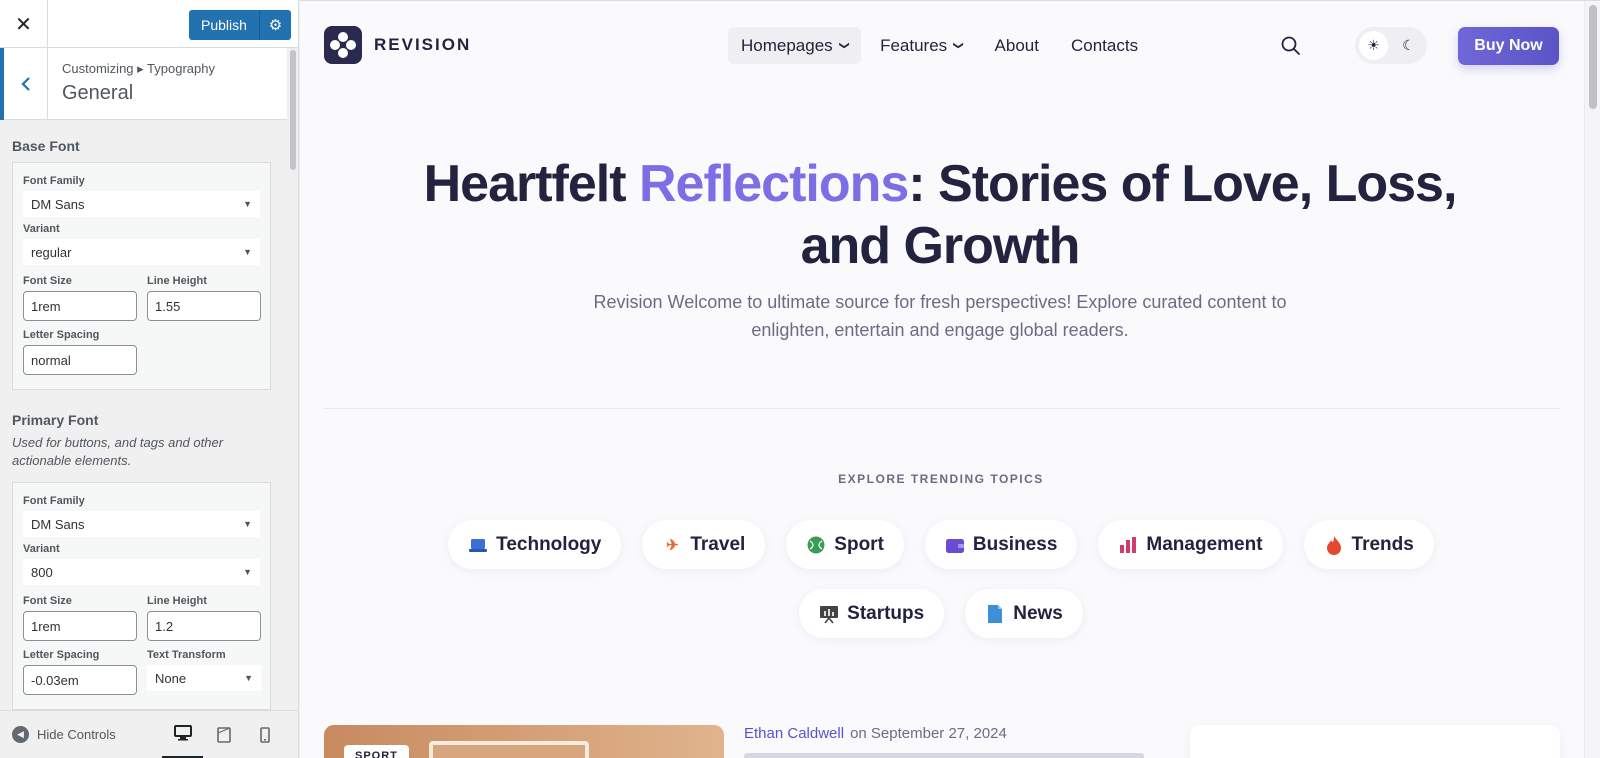 The height and width of the screenshot is (758, 1600). Describe the element at coordinates (64, 734) in the screenshot. I see `hide-controls-button: ◀ Hide Controls` at that location.